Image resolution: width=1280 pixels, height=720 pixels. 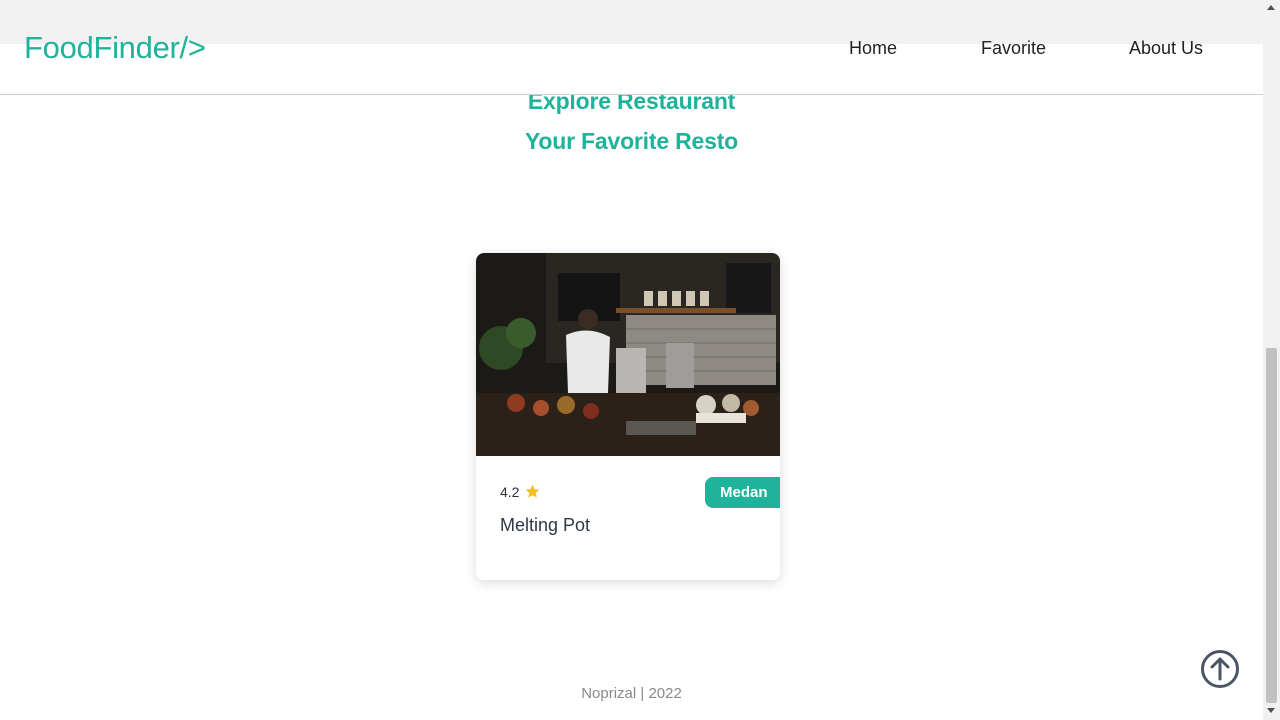 I want to click on scrollbar-thumb, so click(x=1271, y=525).